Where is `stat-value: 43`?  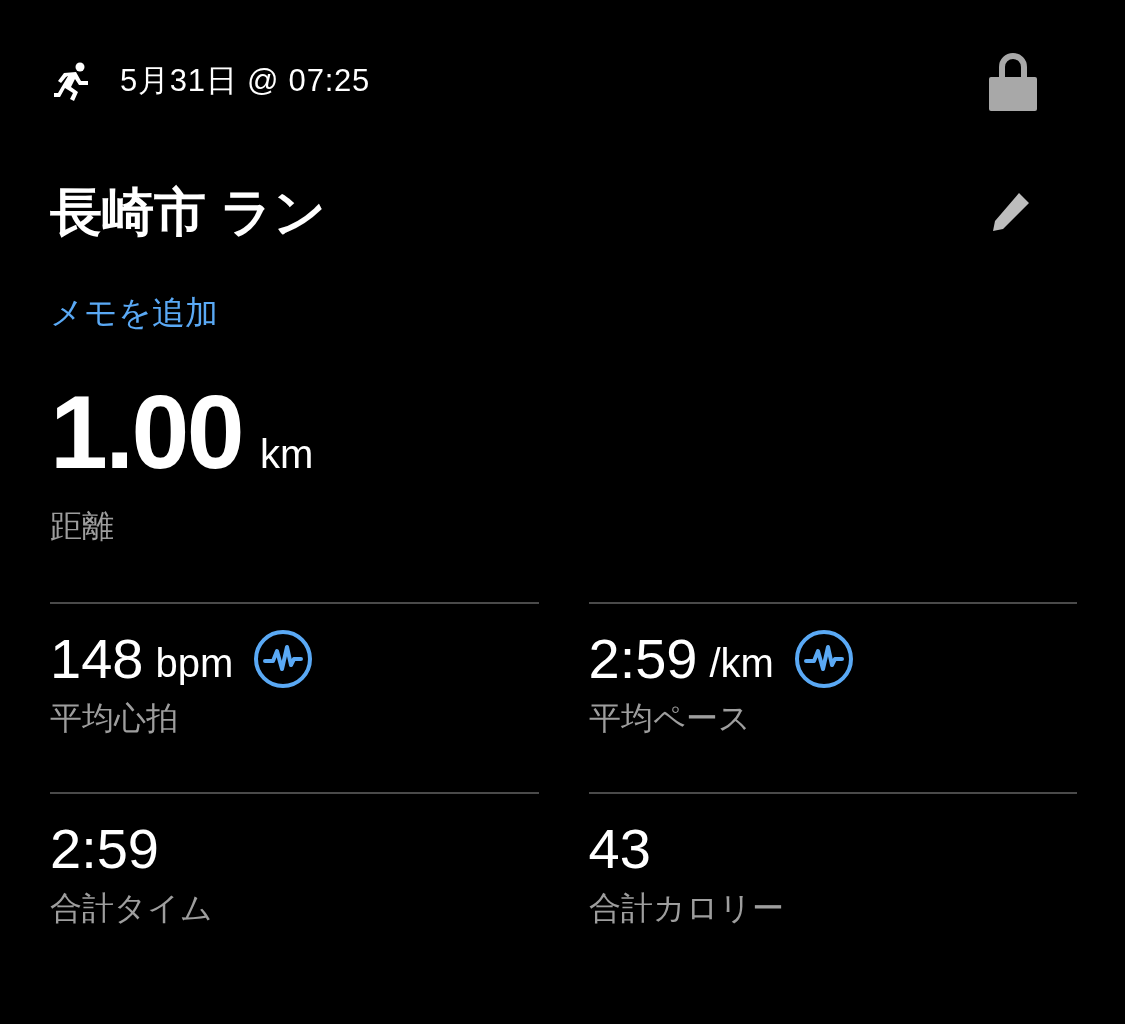
stat-value: 43 is located at coordinates (619, 848).